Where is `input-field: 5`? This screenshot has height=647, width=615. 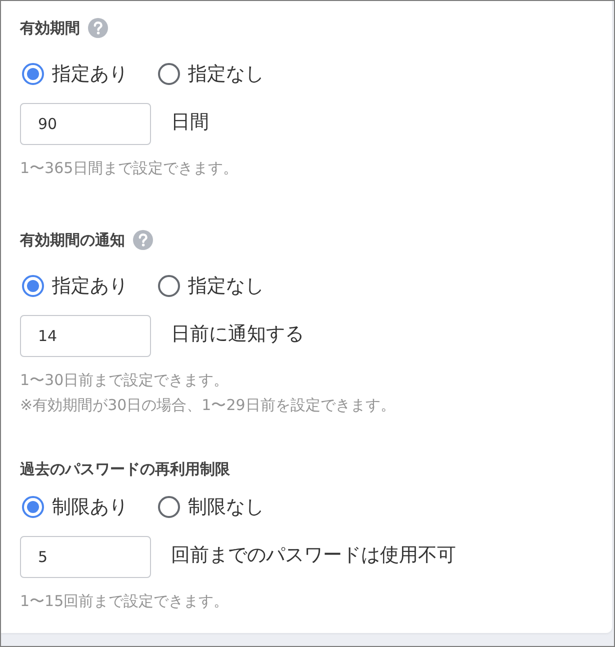 input-field: 5 is located at coordinates (85, 557).